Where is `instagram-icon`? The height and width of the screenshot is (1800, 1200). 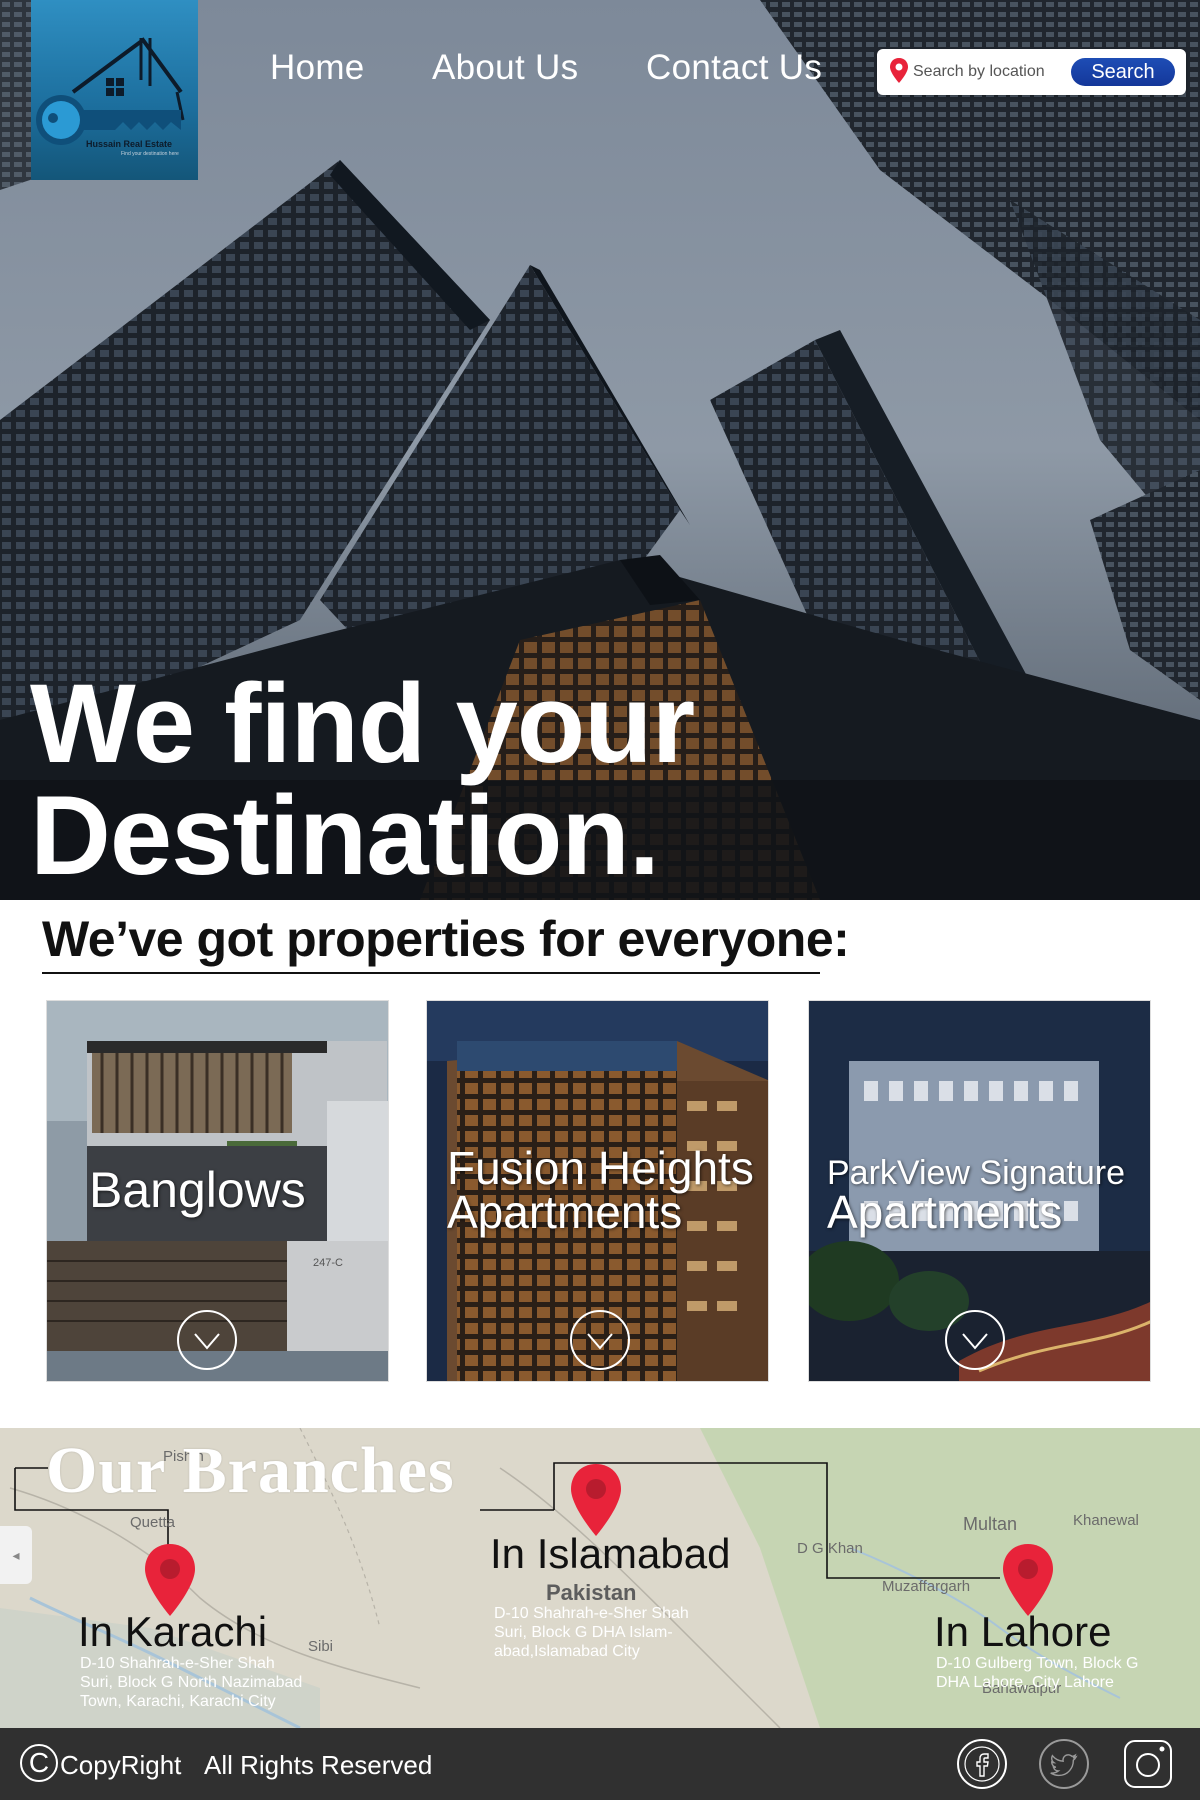
instagram-icon is located at coordinates (1148, 1764).